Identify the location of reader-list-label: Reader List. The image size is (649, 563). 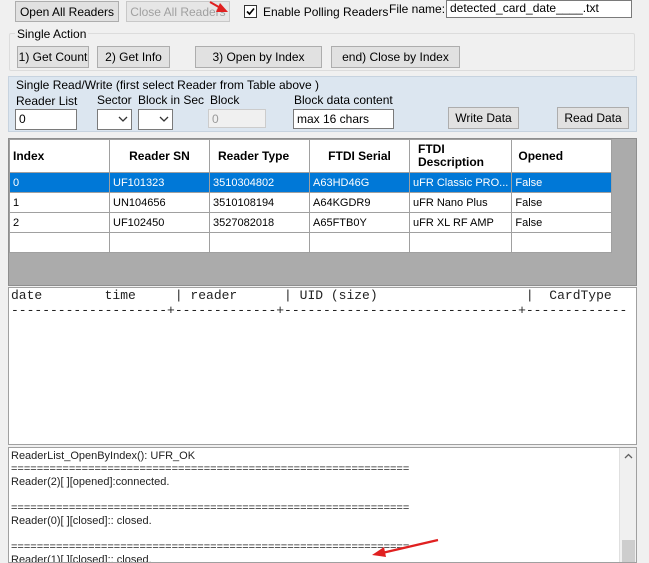
(47, 101).